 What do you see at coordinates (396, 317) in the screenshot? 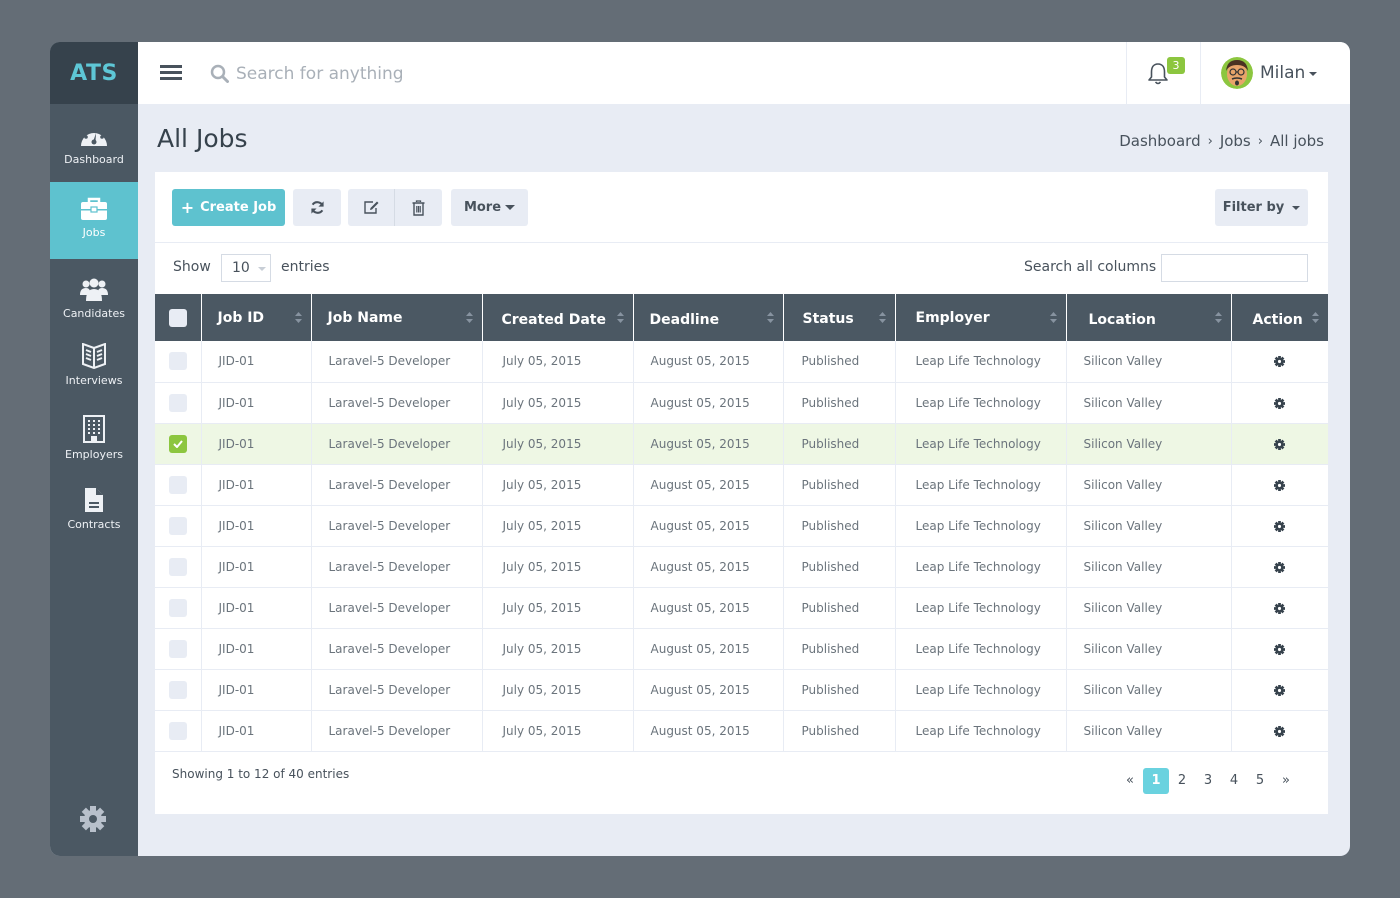
I see `column-header-job-name: Job Name` at bounding box center [396, 317].